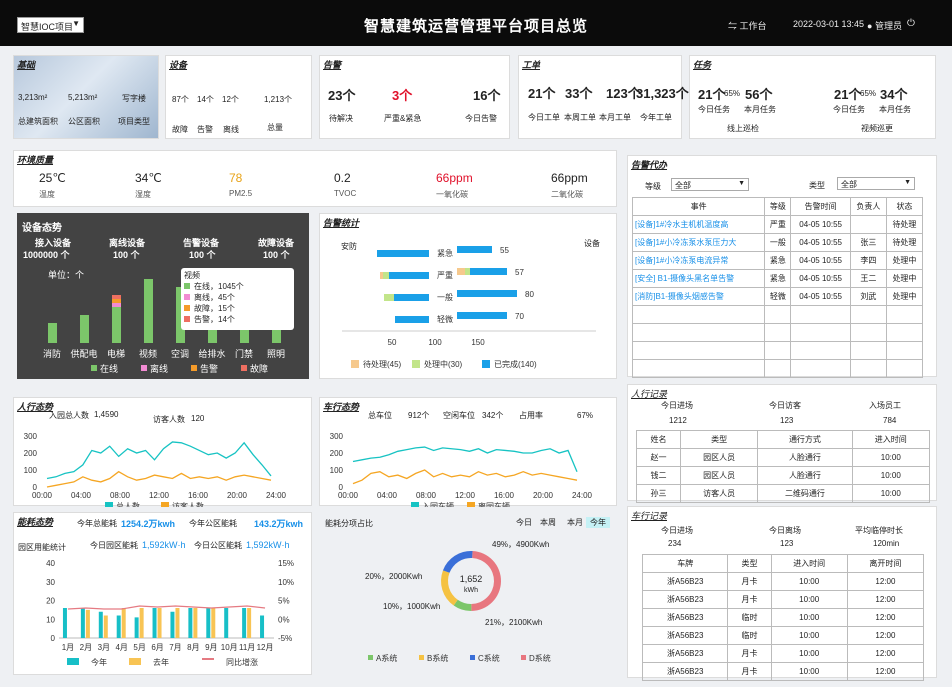 Image resolution: width=952 pixels, height=687 pixels. I want to click on alarm-critical-value: 3个, so click(402, 95).